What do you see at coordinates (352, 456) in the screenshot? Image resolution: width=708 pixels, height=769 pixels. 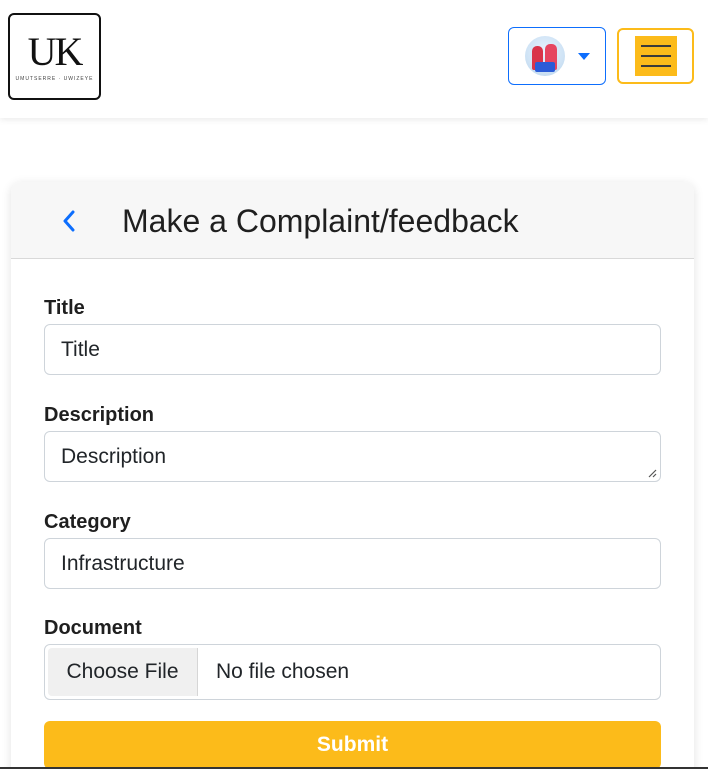 I see `description-textarea: Description` at bounding box center [352, 456].